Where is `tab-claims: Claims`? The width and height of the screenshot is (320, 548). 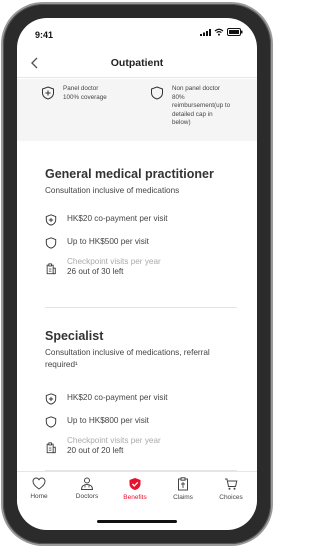
tab-claims: Claims is located at coordinates (183, 489).